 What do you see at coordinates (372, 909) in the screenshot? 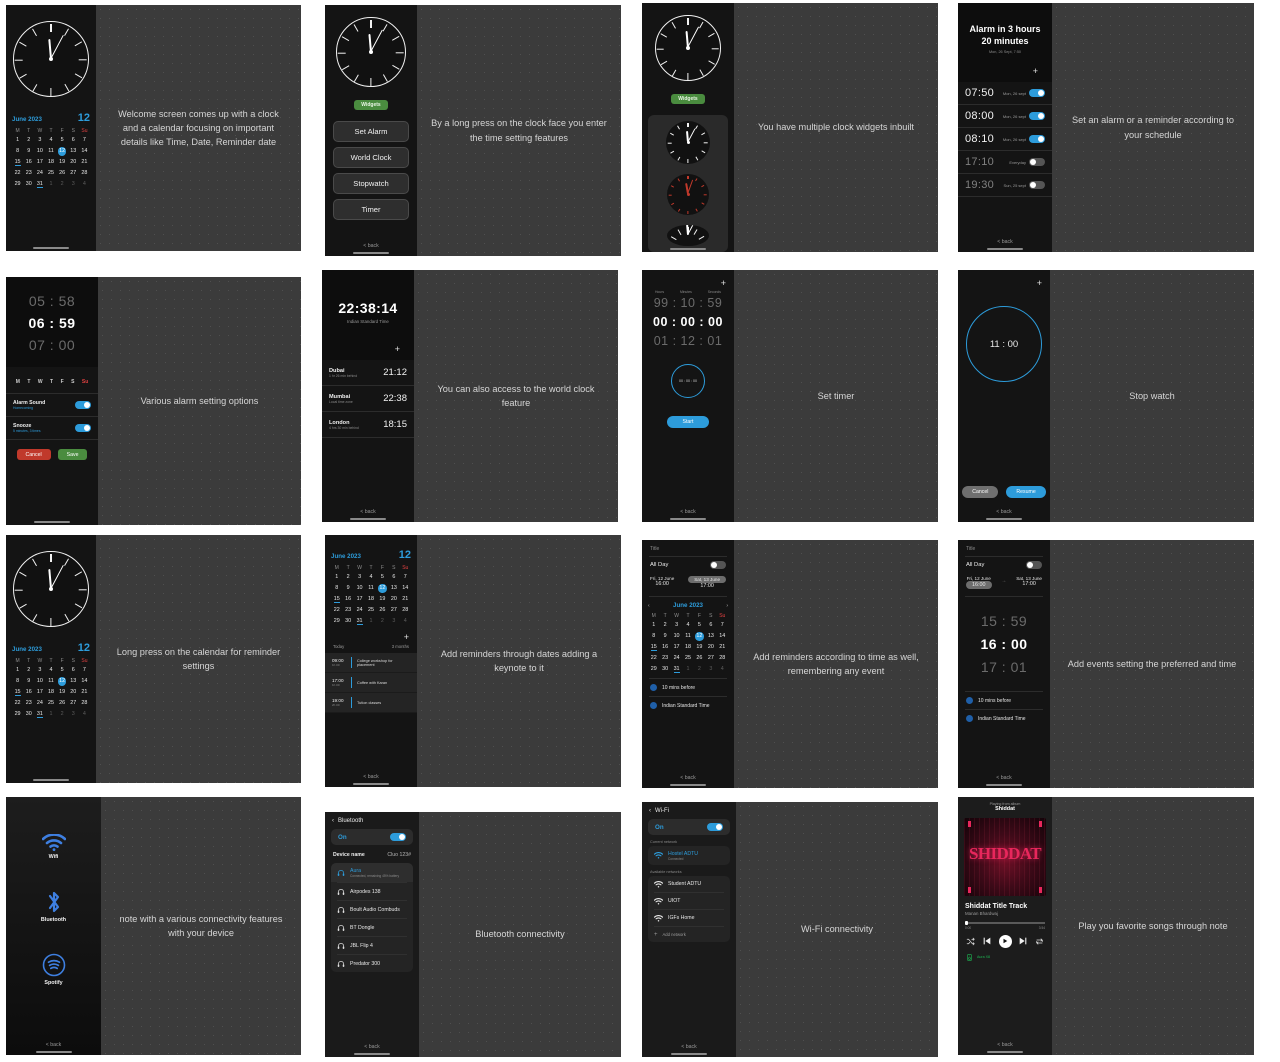
I see `bluetooth-device-row: Boult Audio Combuds` at bounding box center [372, 909].